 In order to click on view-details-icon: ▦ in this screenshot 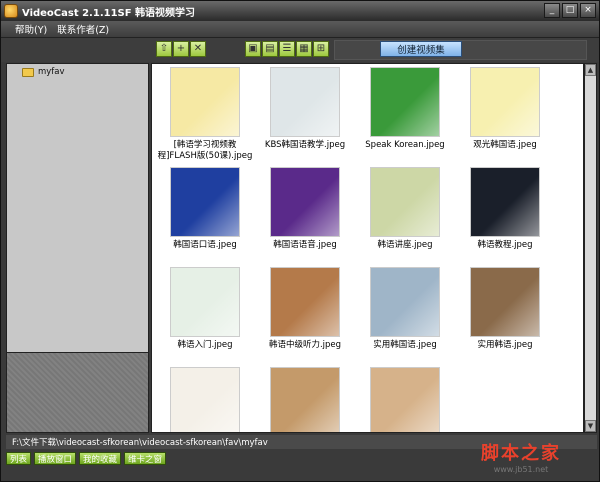, I will do `click(304, 49)`.